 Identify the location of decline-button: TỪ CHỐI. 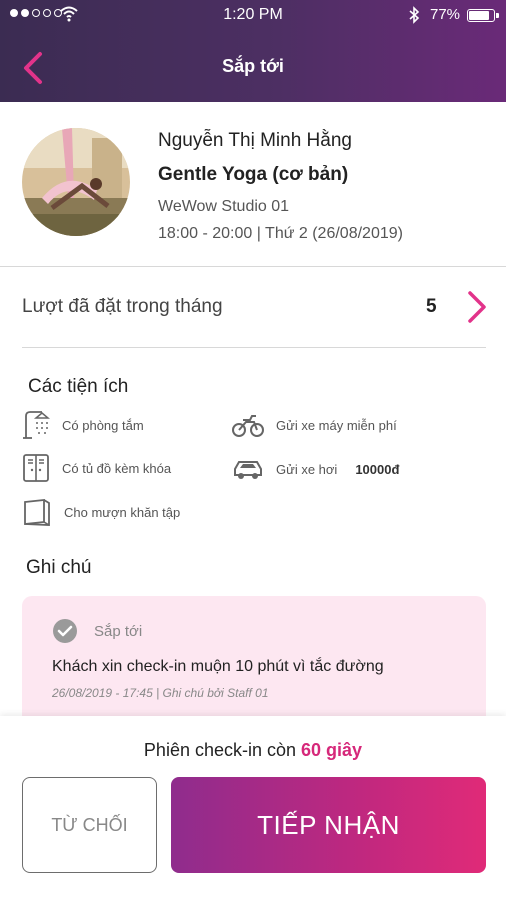
(89, 825).